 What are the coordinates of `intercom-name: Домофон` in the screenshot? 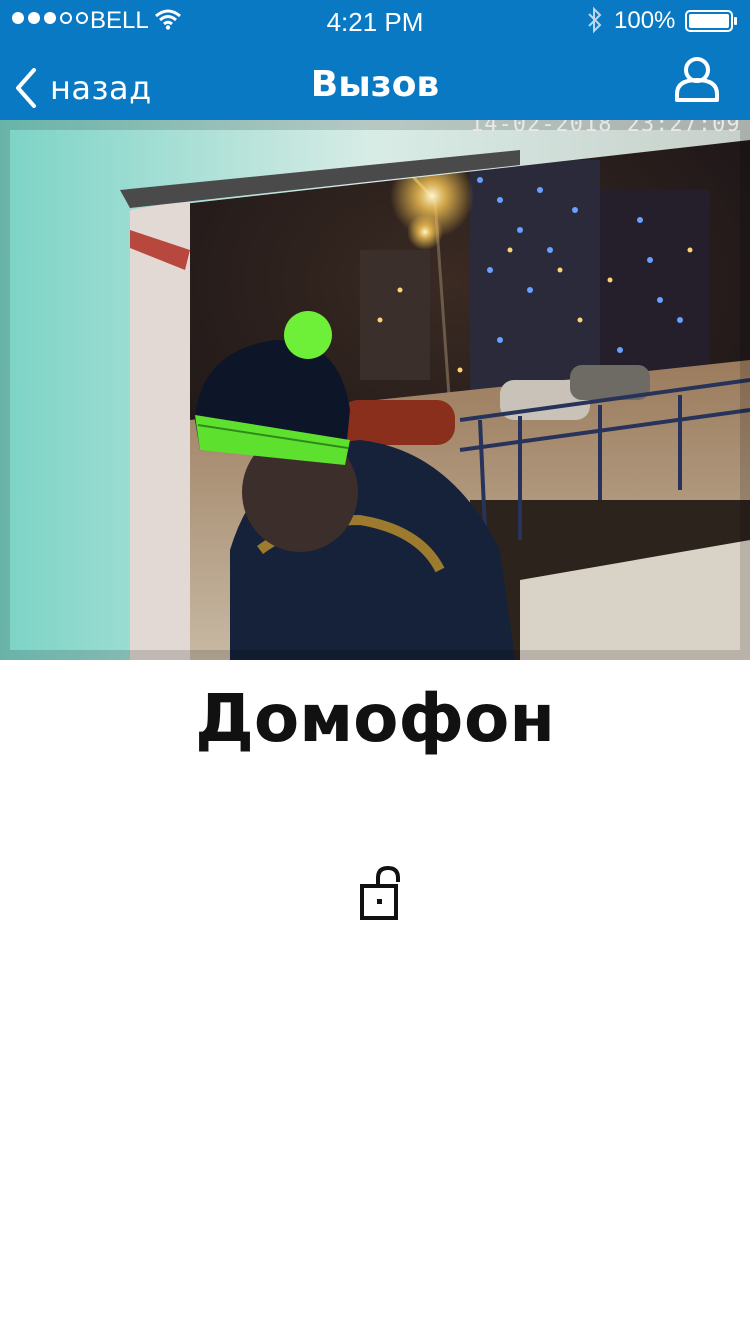 It's located at (375, 718).